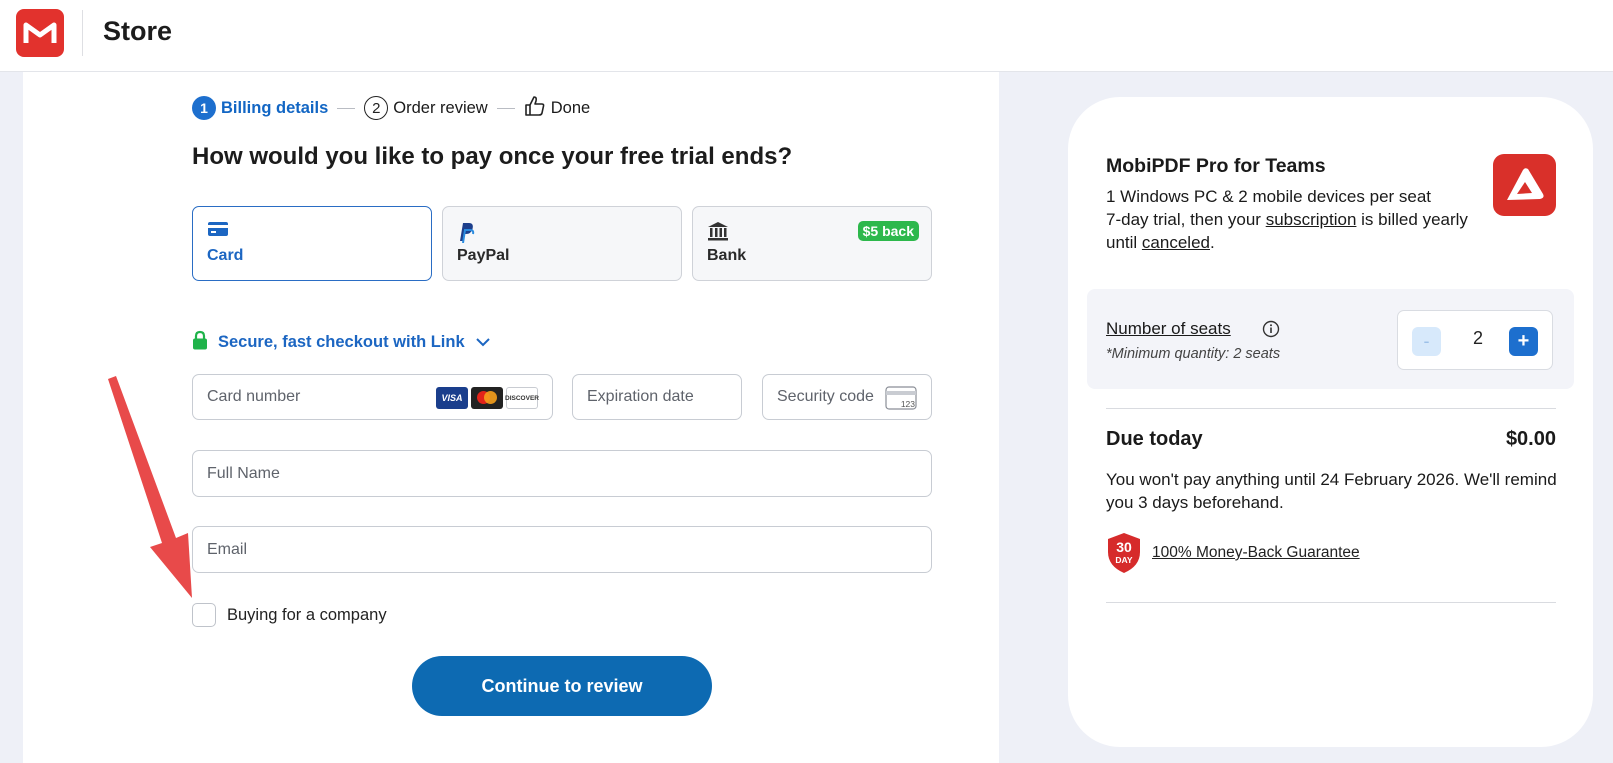 Image resolution: width=1613 pixels, height=763 pixels. I want to click on mastercard-icon, so click(487, 398).